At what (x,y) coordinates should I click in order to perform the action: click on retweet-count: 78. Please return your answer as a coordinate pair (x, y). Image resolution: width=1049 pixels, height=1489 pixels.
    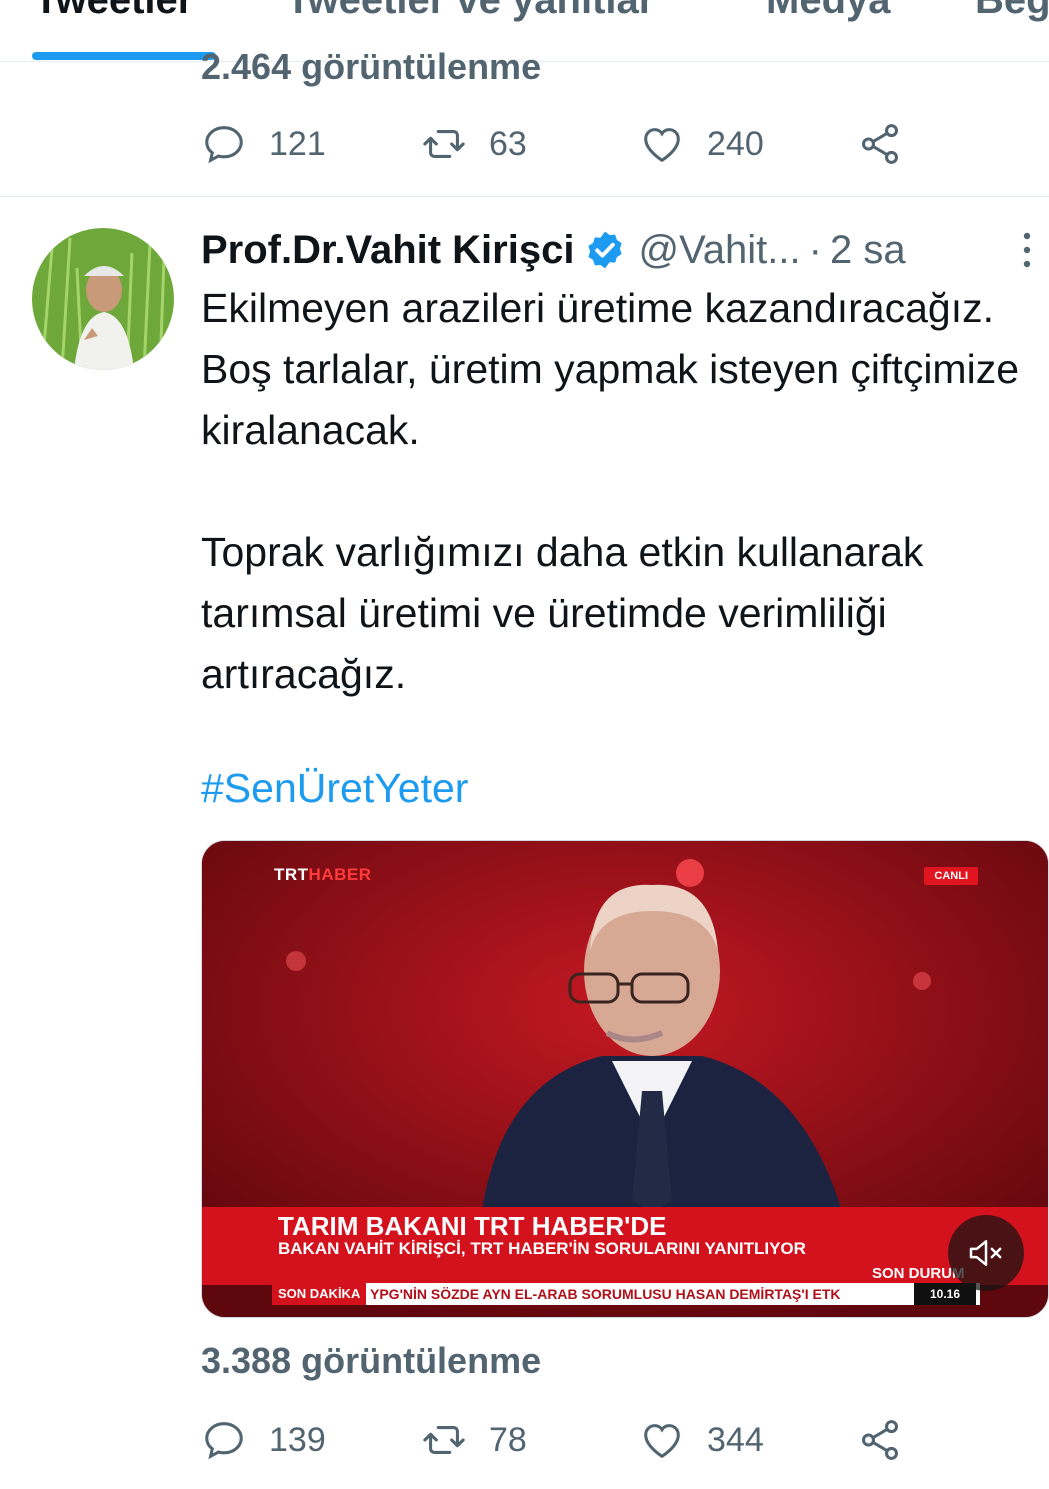
    Looking at the image, I should click on (508, 1439).